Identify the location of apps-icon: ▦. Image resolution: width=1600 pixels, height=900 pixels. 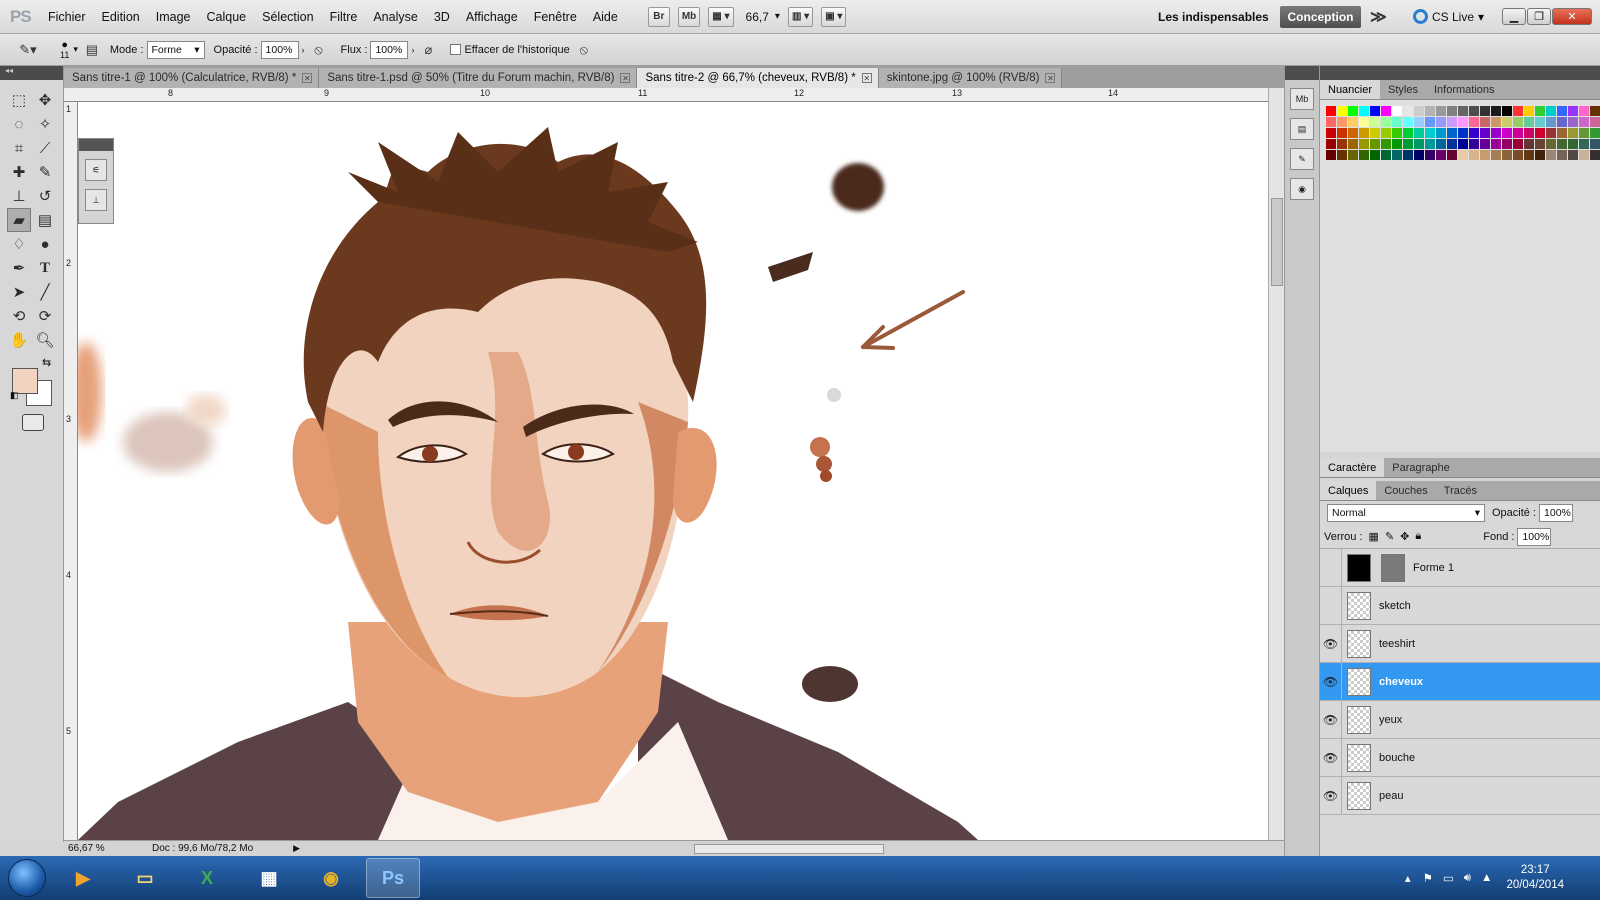
(269, 878).